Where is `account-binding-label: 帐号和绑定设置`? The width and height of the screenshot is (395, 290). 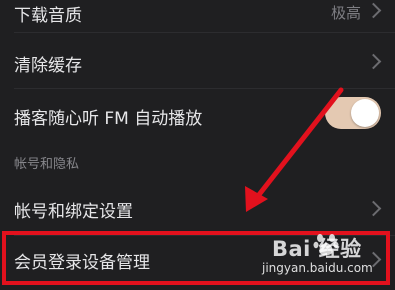 account-binding-label: 帐号和绑定设置 is located at coordinates (73, 212).